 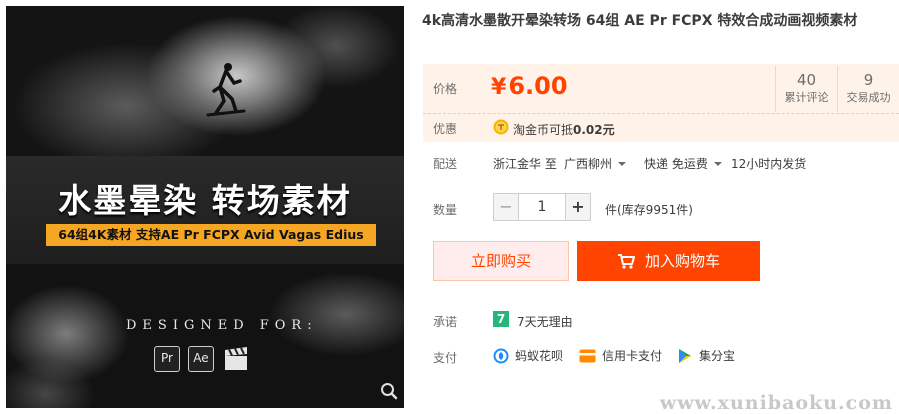 I want to click on payment-jifenbao: 集分宝, so click(x=706, y=355).